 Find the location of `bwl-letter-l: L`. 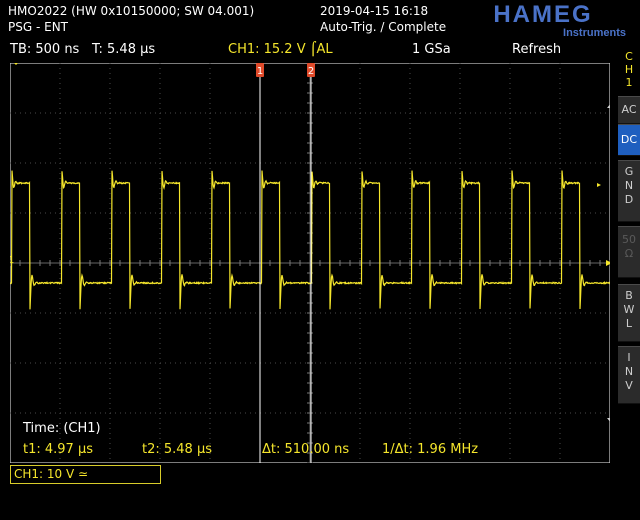

bwl-letter-l: L is located at coordinates (629, 324).